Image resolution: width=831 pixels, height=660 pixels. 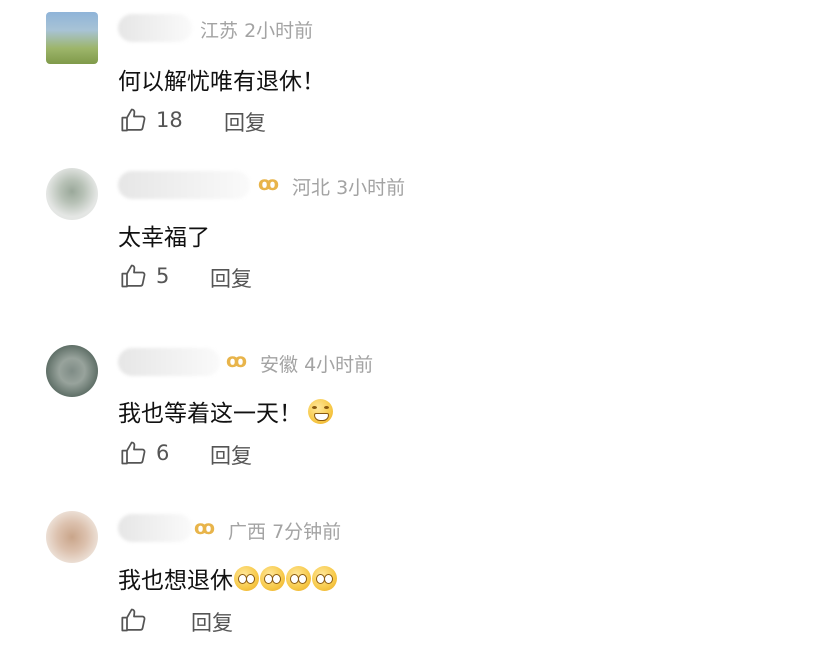 I want to click on comment-actions: 18, so click(x=151, y=120).